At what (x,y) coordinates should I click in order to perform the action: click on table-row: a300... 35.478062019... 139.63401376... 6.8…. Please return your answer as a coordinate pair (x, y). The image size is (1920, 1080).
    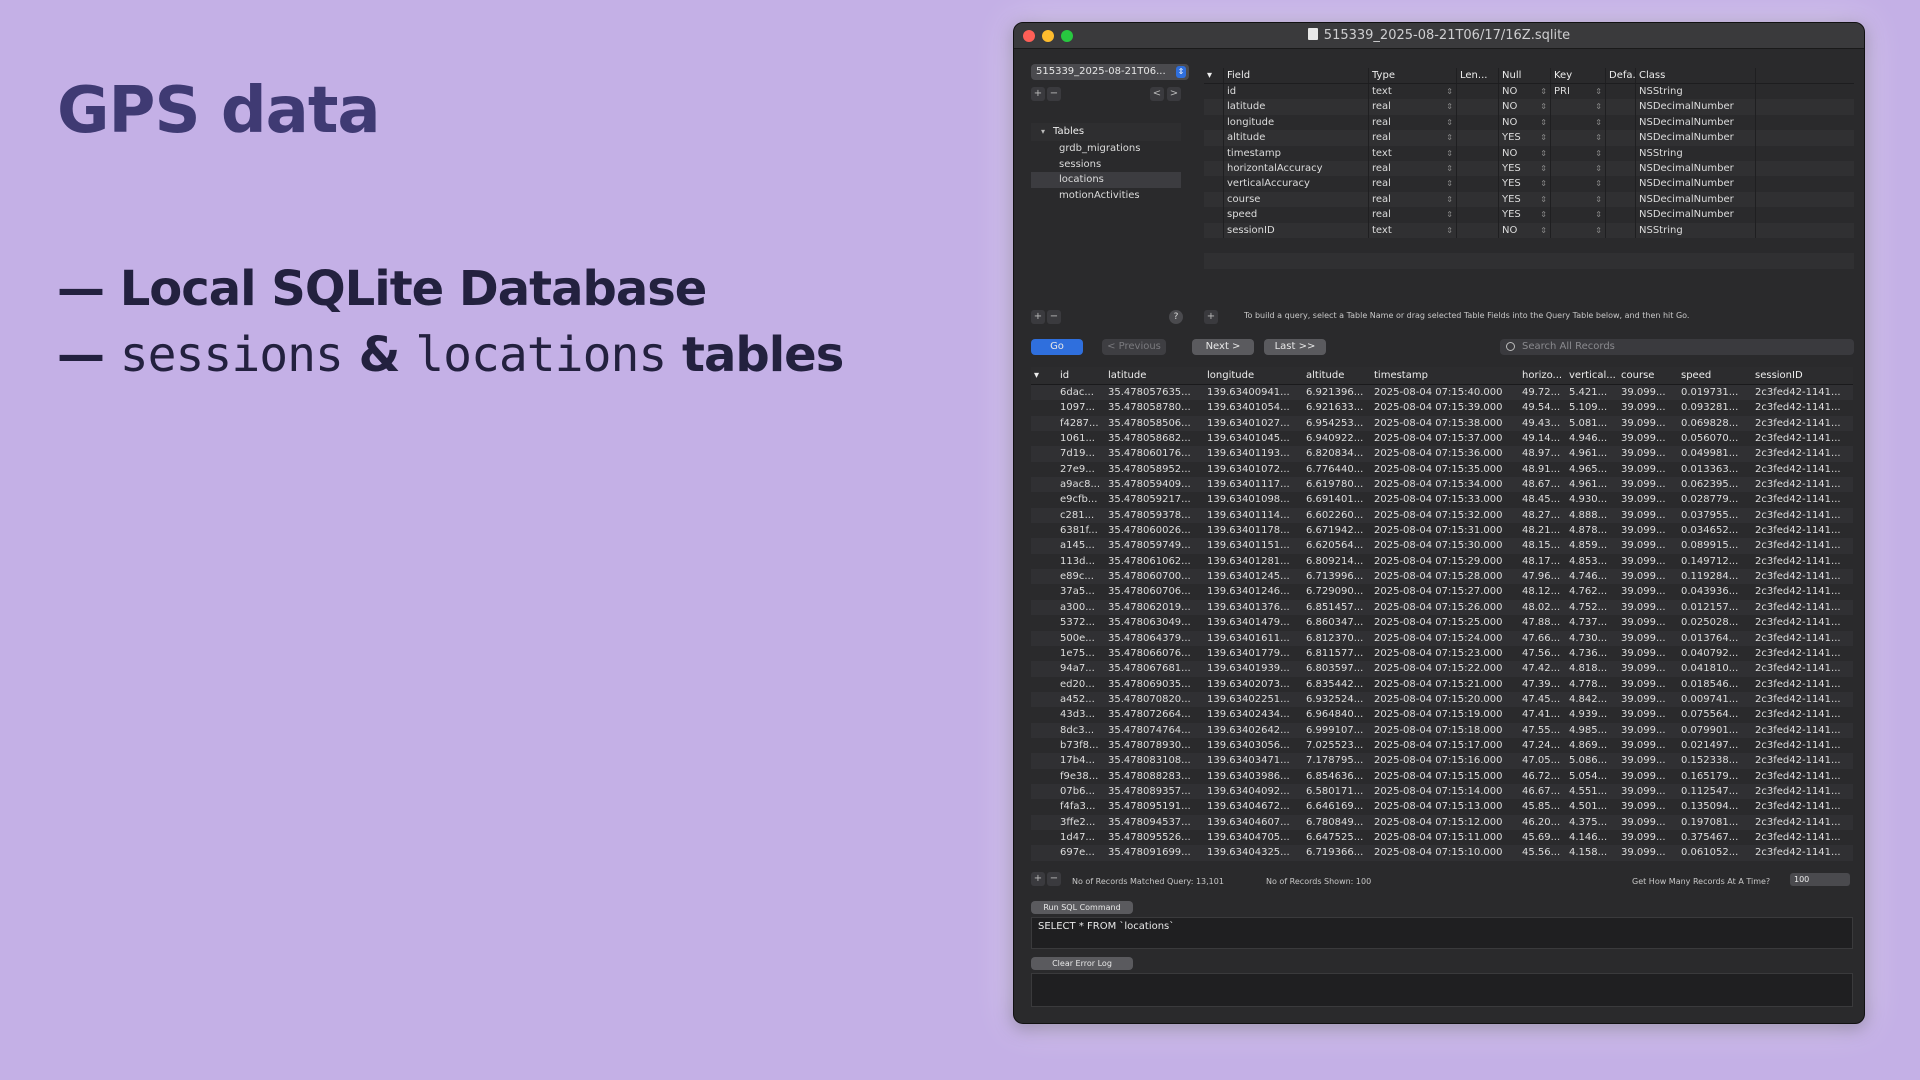
    Looking at the image, I should click on (1442, 607).